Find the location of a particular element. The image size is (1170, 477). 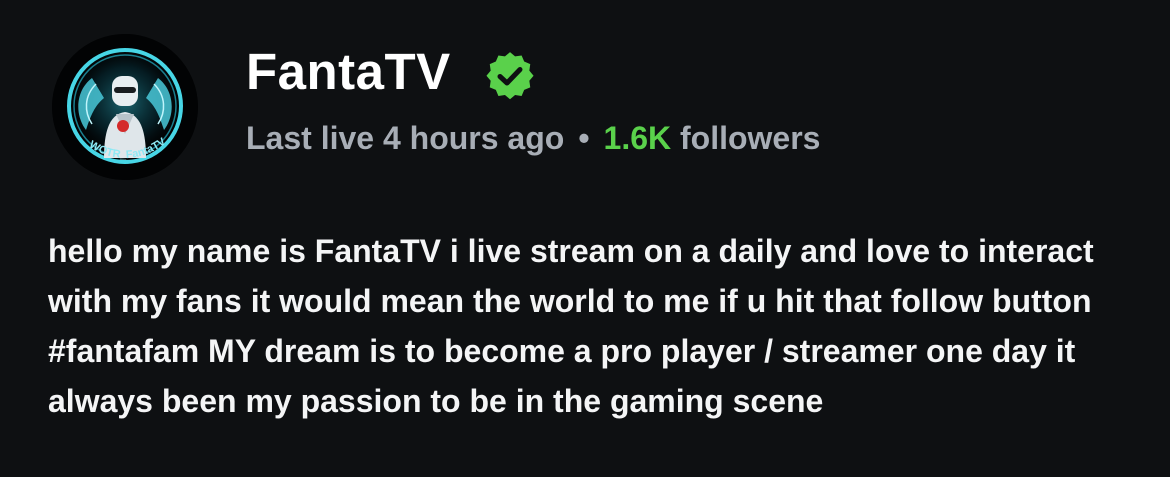

channel-meta: Last live 4 hours ago • 1.6K followers is located at coordinates (533, 138).